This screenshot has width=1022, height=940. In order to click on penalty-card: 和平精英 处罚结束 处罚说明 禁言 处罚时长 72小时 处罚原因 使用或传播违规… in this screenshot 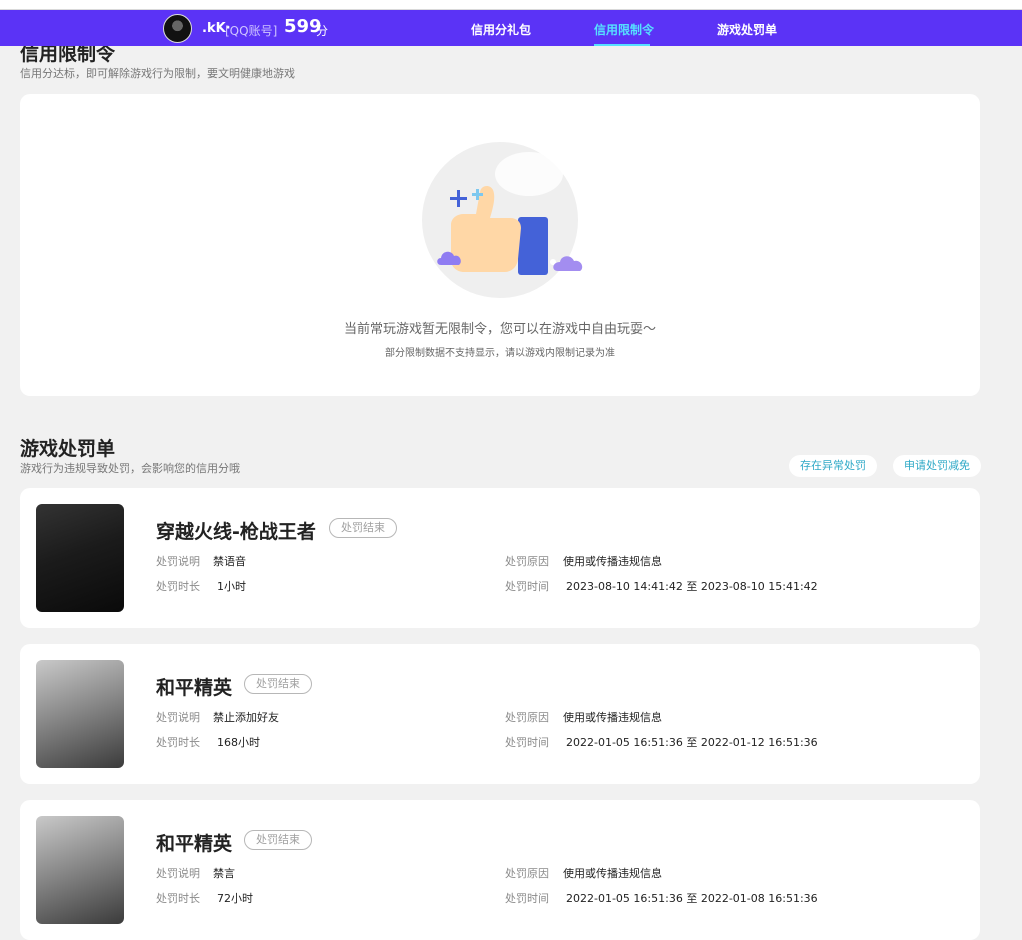, I will do `click(500, 870)`.